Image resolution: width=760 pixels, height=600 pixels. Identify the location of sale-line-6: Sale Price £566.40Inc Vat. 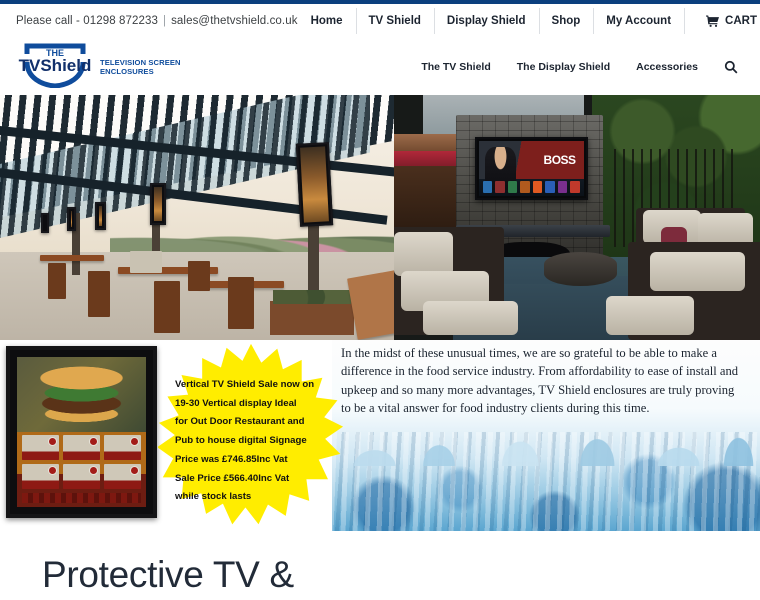
(232, 478).